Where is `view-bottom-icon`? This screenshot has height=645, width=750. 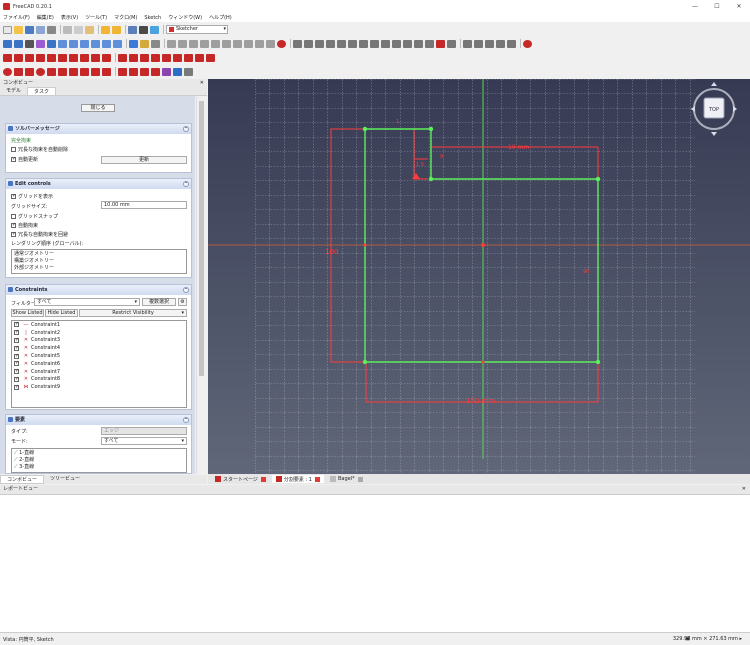
view-bottom-icon is located at coordinates (106, 43).